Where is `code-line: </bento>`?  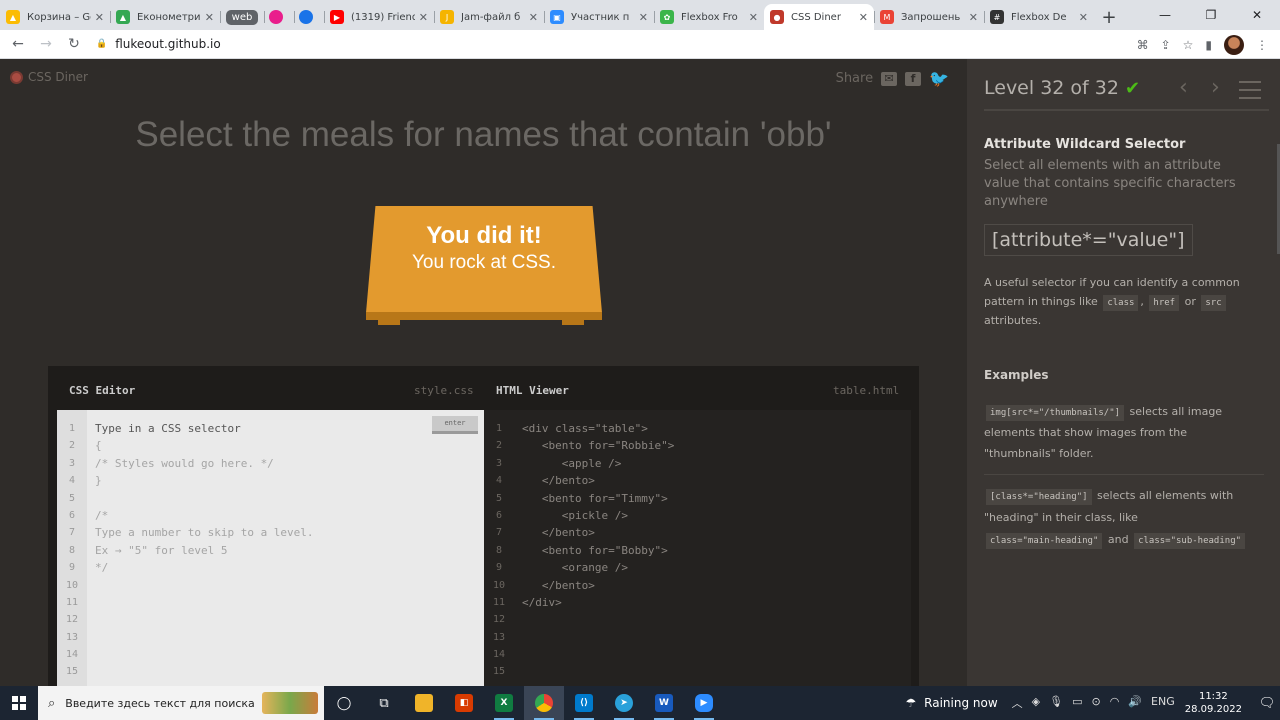
code-line: </bento> is located at coordinates (558, 481).